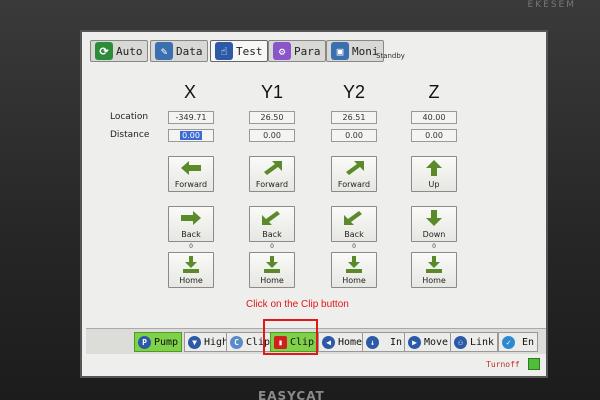 The width and height of the screenshot is (600, 400). Describe the element at coordinates (272, 92) in the screenshot. I see `axis-header-y1: Y1` at that location.